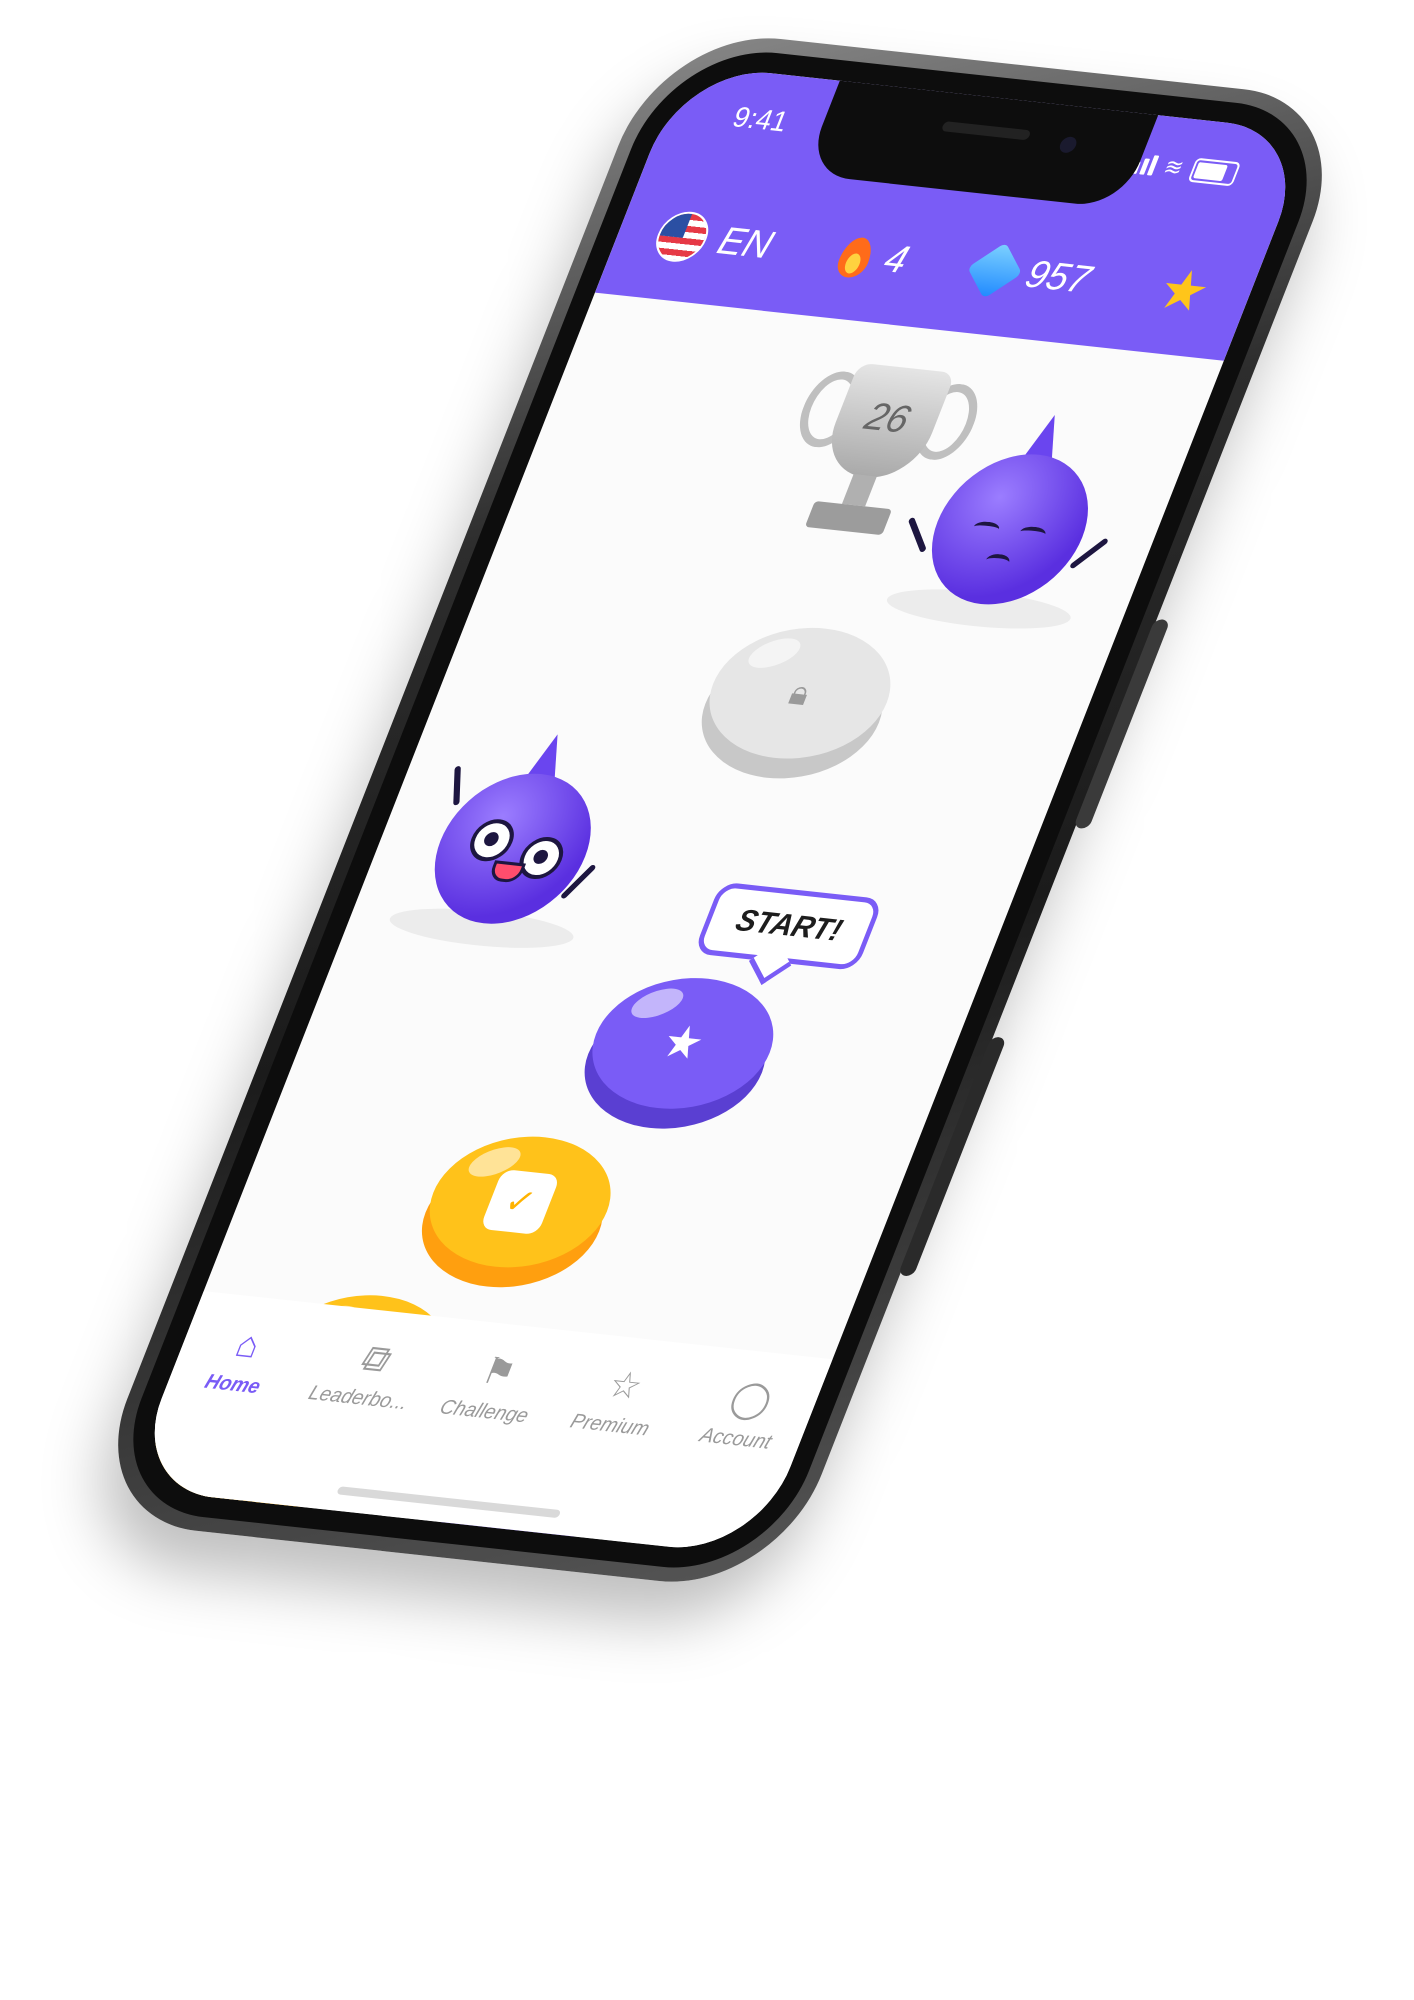 The image size is (1414, 2000). I want to click on header-stats: EN 4 957 ★, so click(934, 265).